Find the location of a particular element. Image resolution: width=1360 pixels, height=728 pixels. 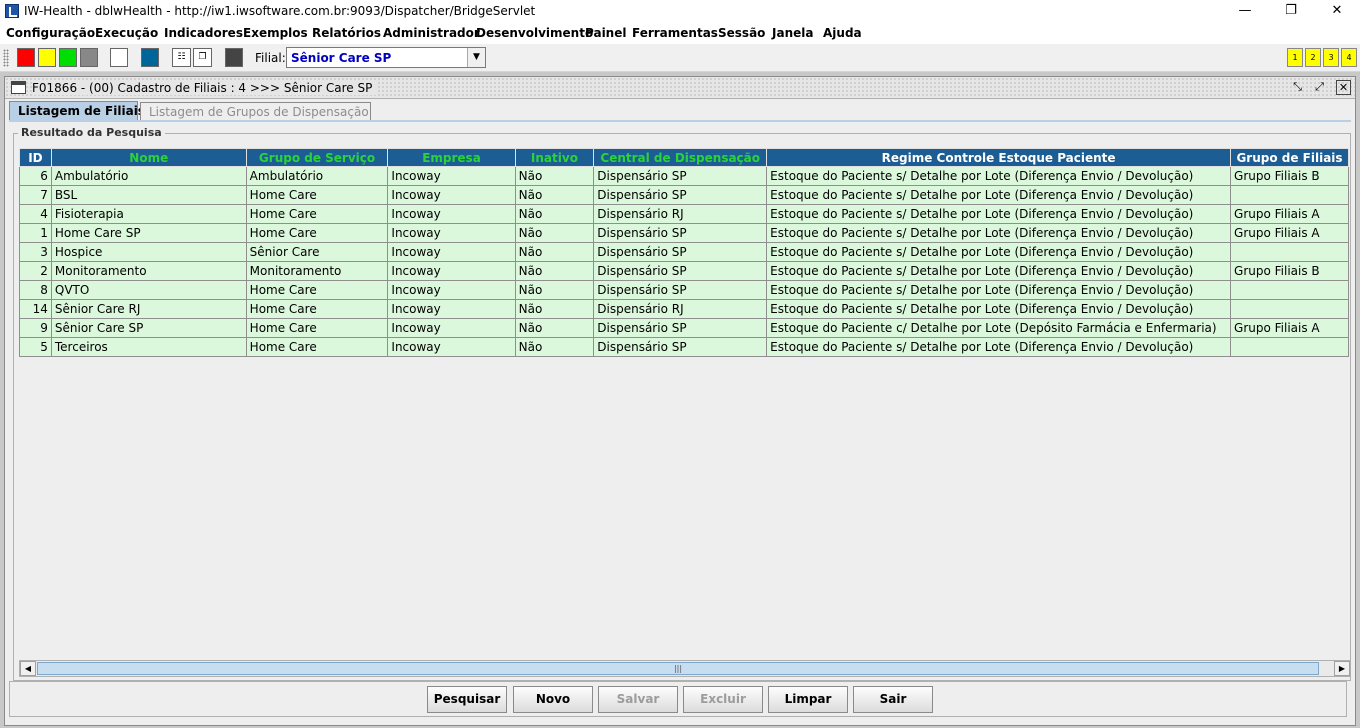

scroll-left-icon: ◀ is located at coordinates (28, 668).